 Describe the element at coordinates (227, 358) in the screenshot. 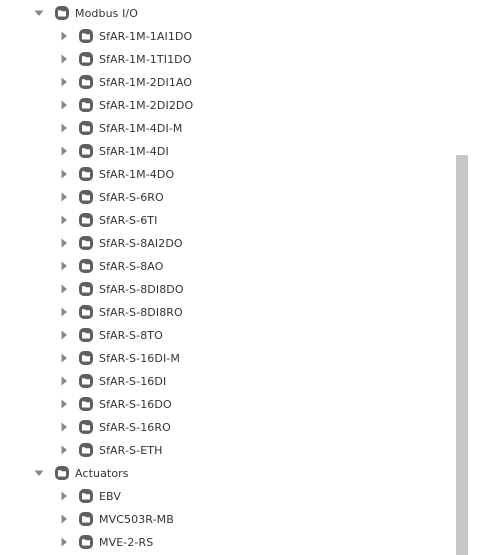

I see `tree-node-module: SfAR-S-16DI-M` at that location.